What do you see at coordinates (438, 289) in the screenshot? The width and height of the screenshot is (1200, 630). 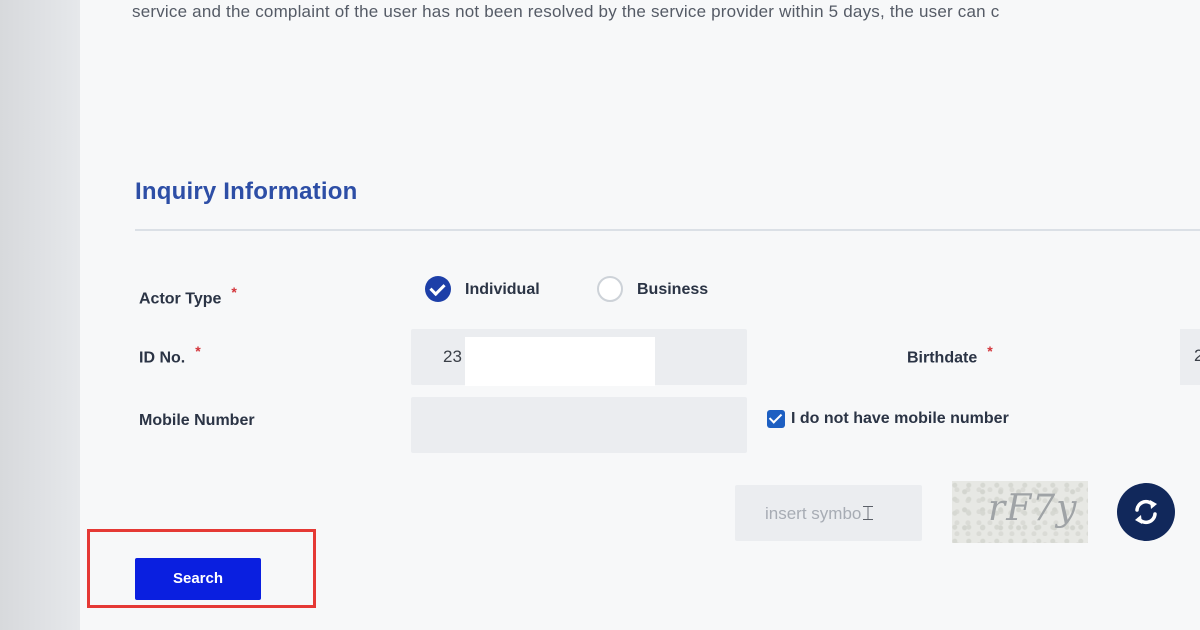 I see `radio-individual` at bounding box center [438, 289].